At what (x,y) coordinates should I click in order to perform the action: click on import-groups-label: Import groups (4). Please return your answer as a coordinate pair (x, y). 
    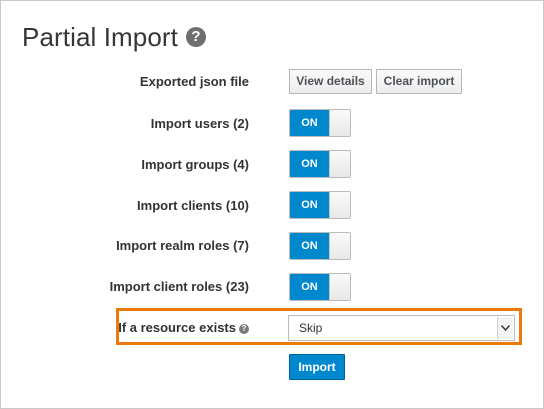
    Looking at the image, I should click on (195, 164).